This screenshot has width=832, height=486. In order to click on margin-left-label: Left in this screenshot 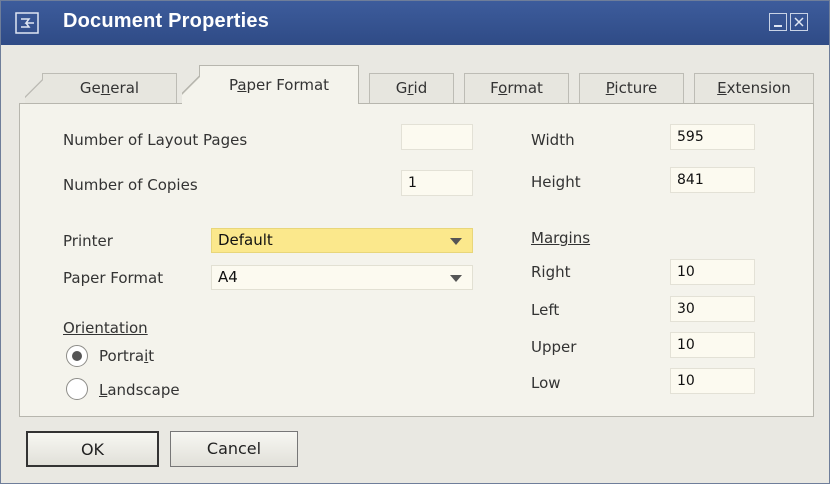, I will do `click(545, 310)`.